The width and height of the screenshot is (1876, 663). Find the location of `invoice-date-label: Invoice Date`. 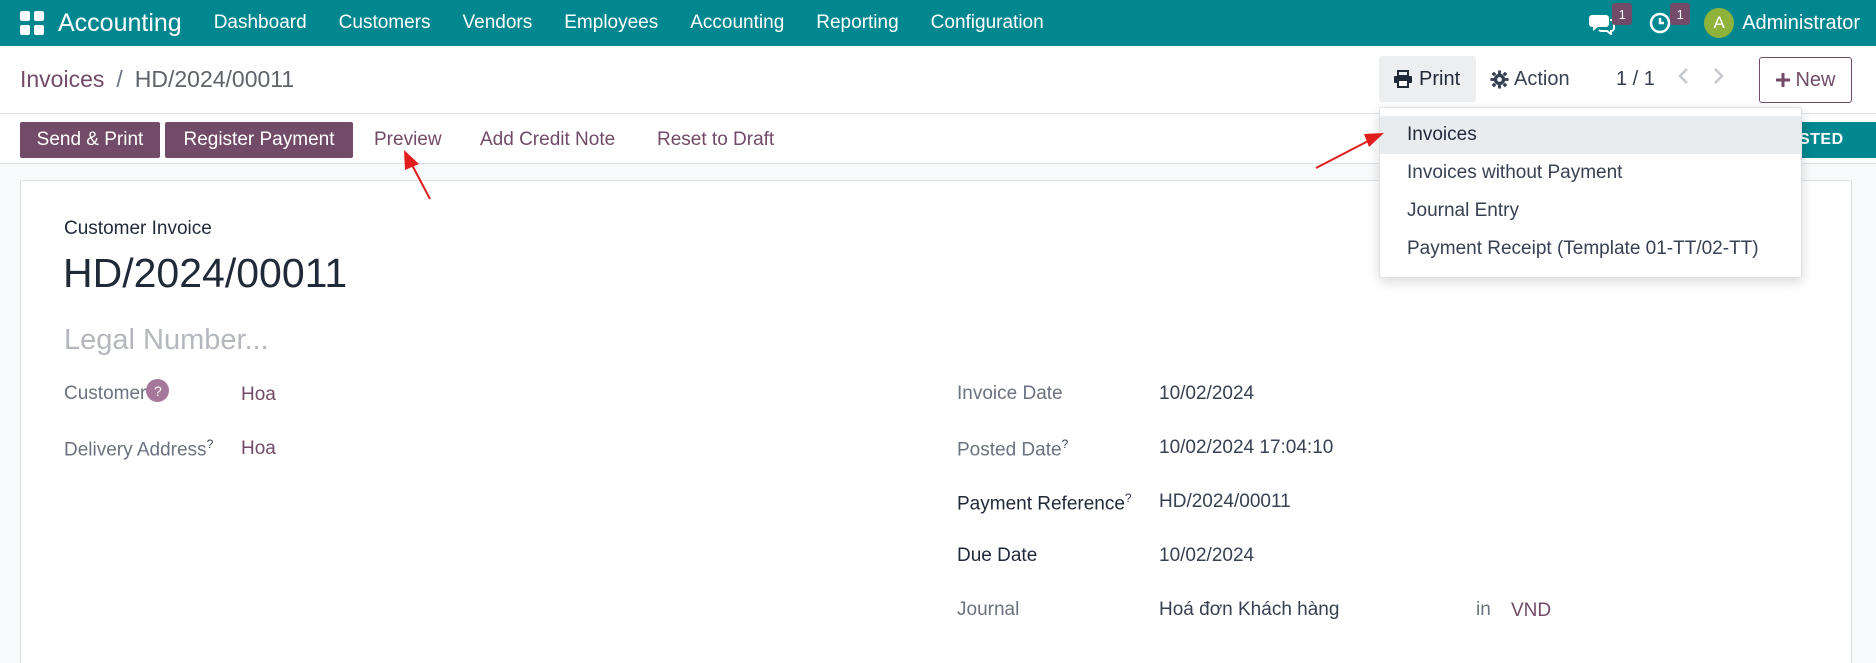

invoice-date-label: Invoice Date is located at coordinates (1010, 393).